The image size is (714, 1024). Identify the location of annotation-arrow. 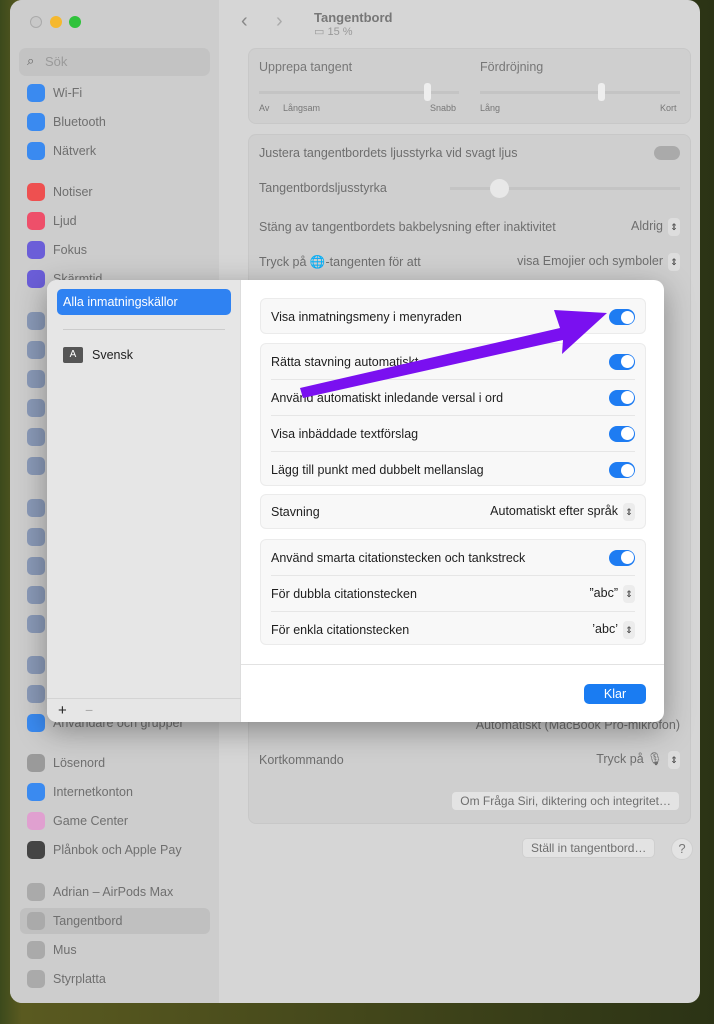
(453, 354).